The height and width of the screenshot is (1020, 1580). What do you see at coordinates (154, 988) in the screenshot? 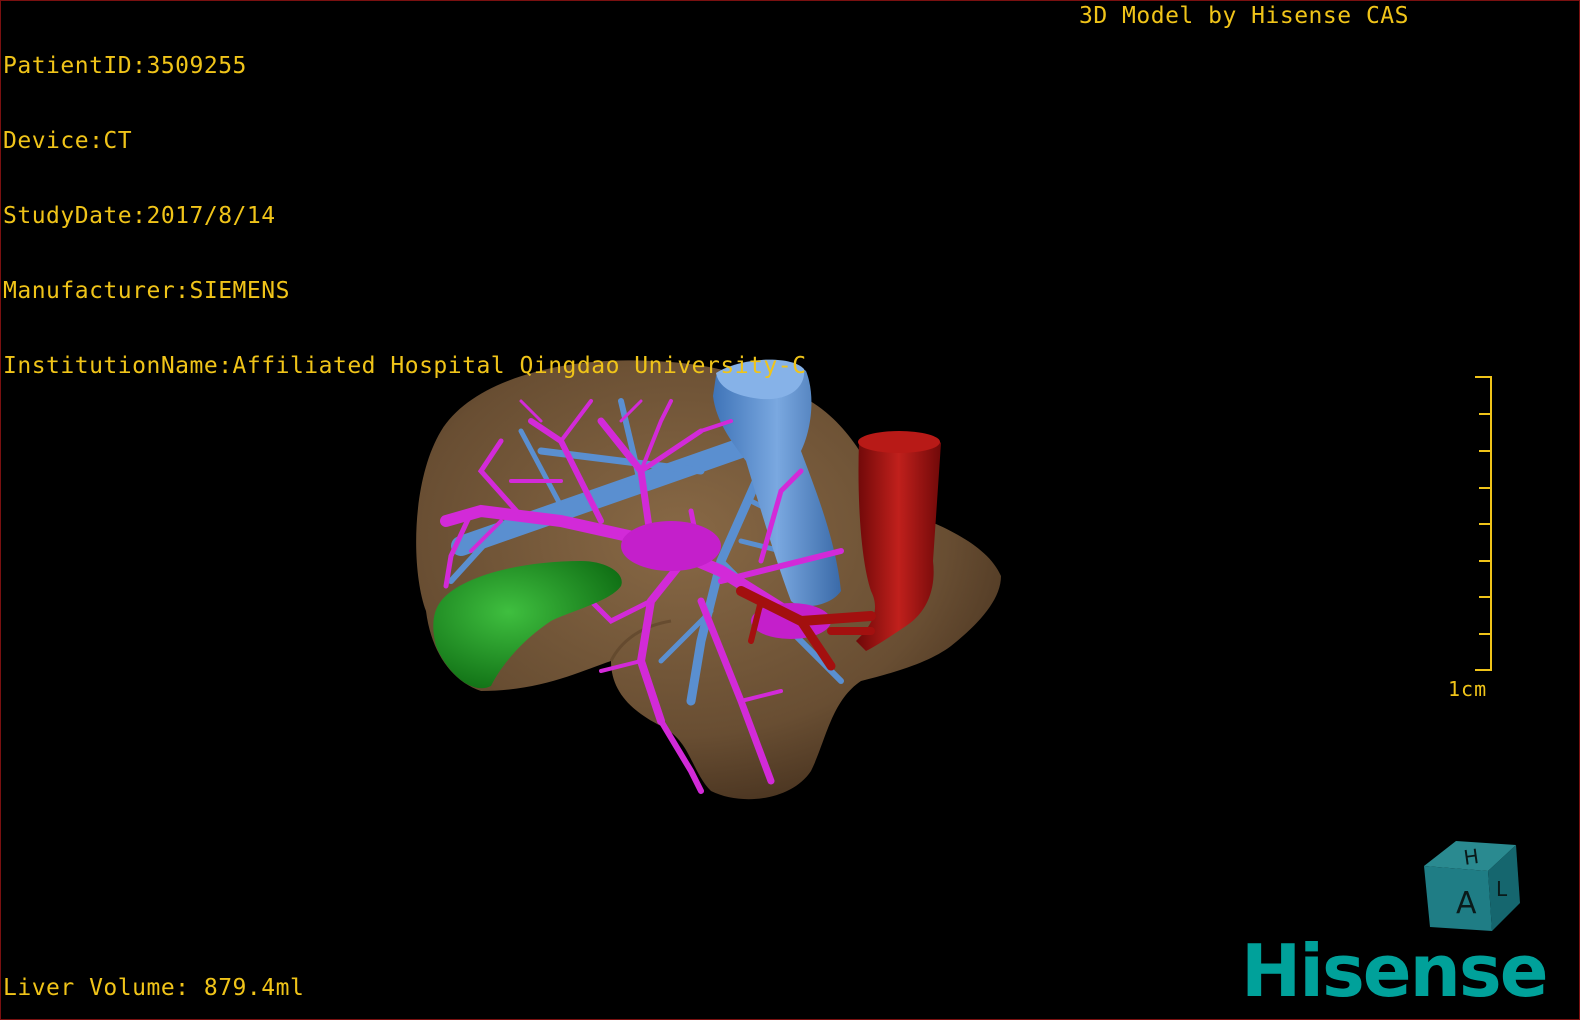
I see `liver-volume: Liver Volume: 879.4ml` at bounding box center [154, 988].